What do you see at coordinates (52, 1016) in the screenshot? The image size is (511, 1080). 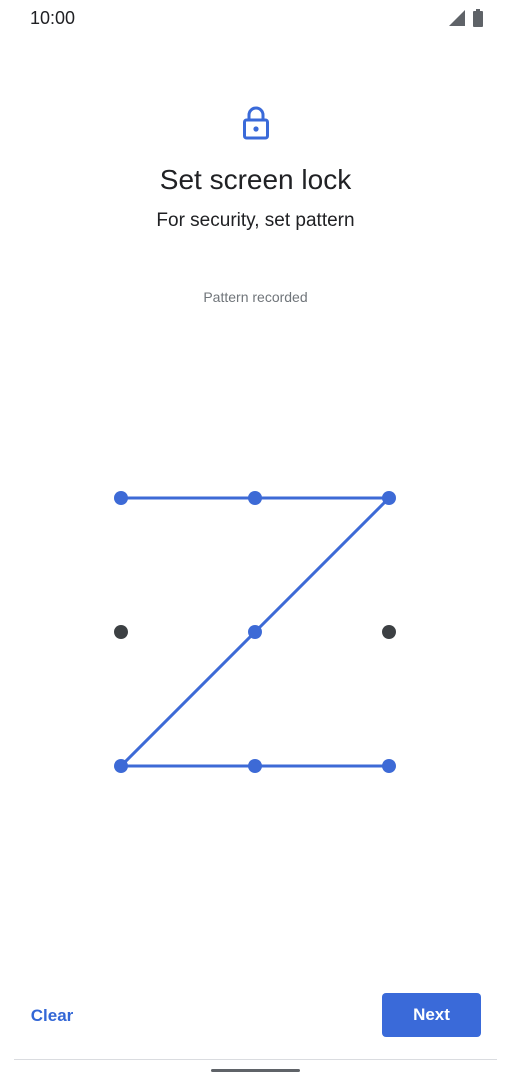 I see `clear-button: Clear` at bounding box center [52, 1016].